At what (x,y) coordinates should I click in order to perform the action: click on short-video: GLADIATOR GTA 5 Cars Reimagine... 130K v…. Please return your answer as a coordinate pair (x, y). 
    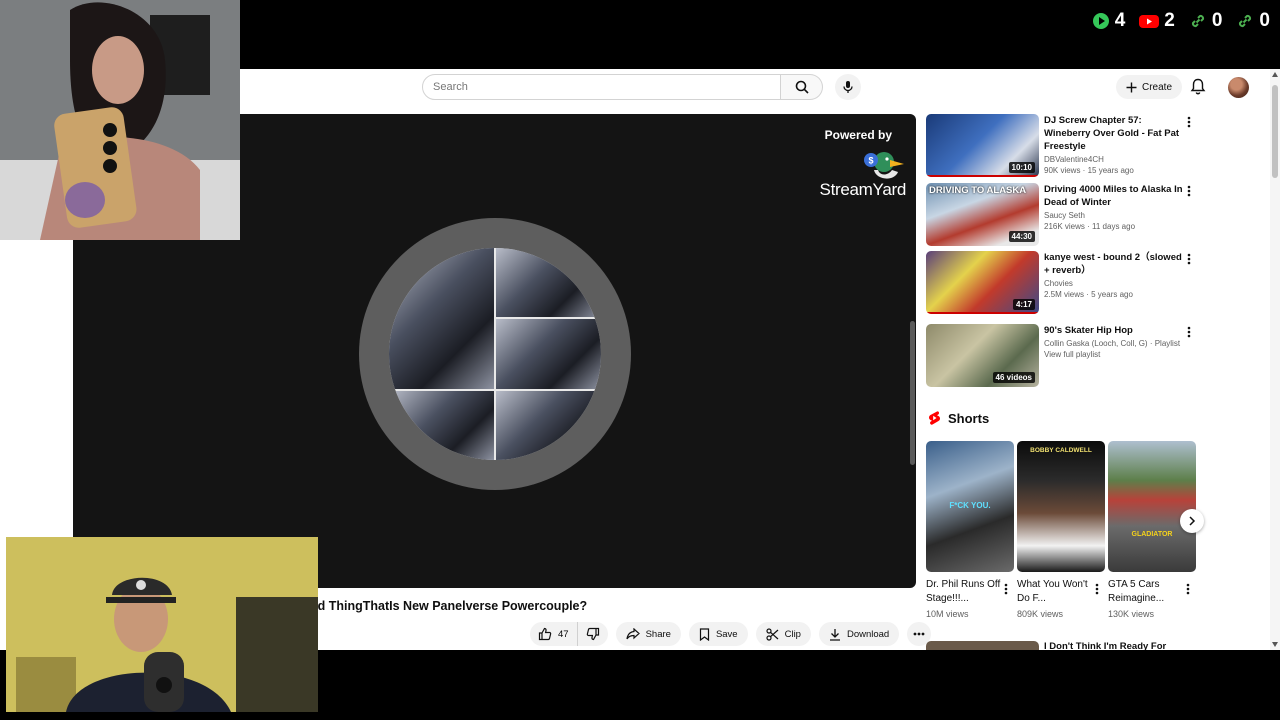
    Looking at the image, I should click on (1152, 530).